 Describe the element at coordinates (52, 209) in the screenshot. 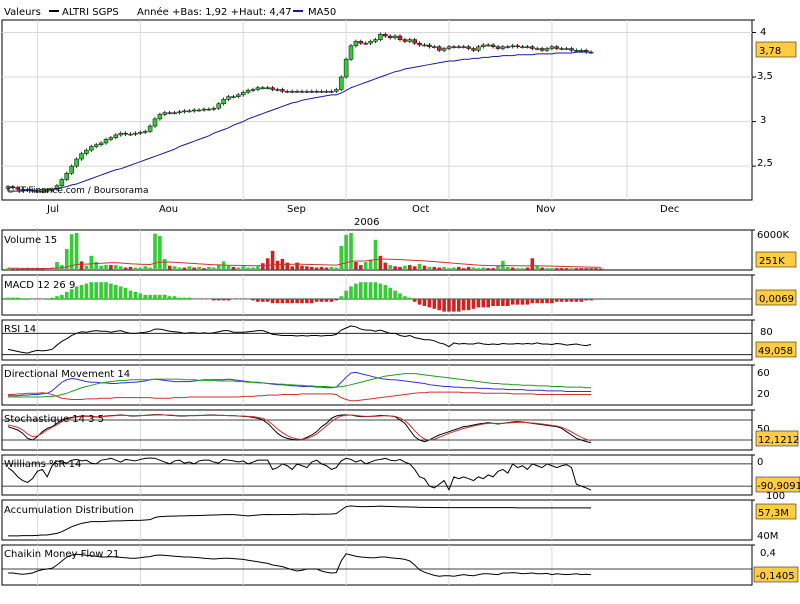

I see `x-tick-jul: Jul` at that location.